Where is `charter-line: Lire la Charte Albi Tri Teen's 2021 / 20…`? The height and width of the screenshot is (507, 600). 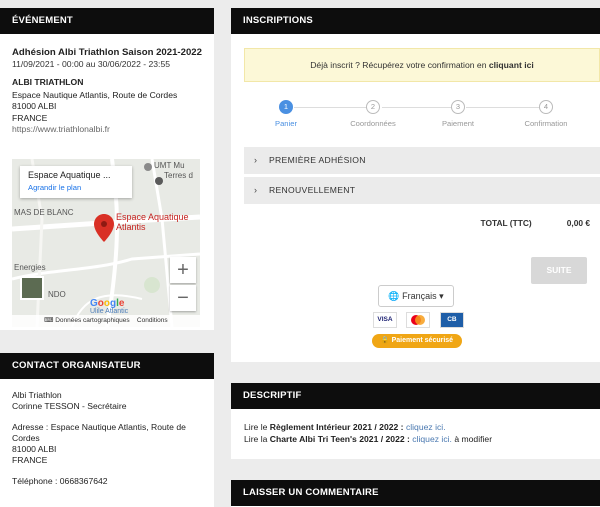 charter-line: Lire la Charte Albi Tri Teen's 2021 / 20… is located at coordinates (415, 439).